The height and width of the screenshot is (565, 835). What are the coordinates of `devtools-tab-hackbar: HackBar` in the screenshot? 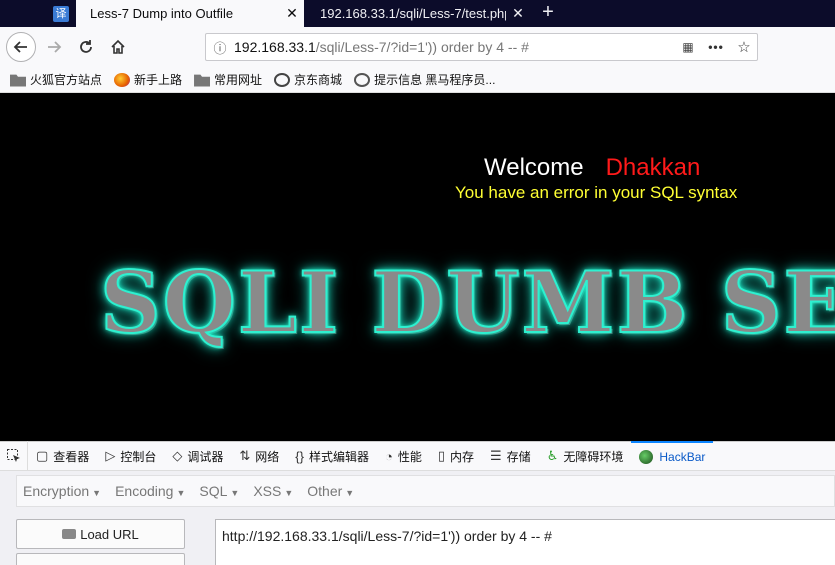 It's located at (672, 456).